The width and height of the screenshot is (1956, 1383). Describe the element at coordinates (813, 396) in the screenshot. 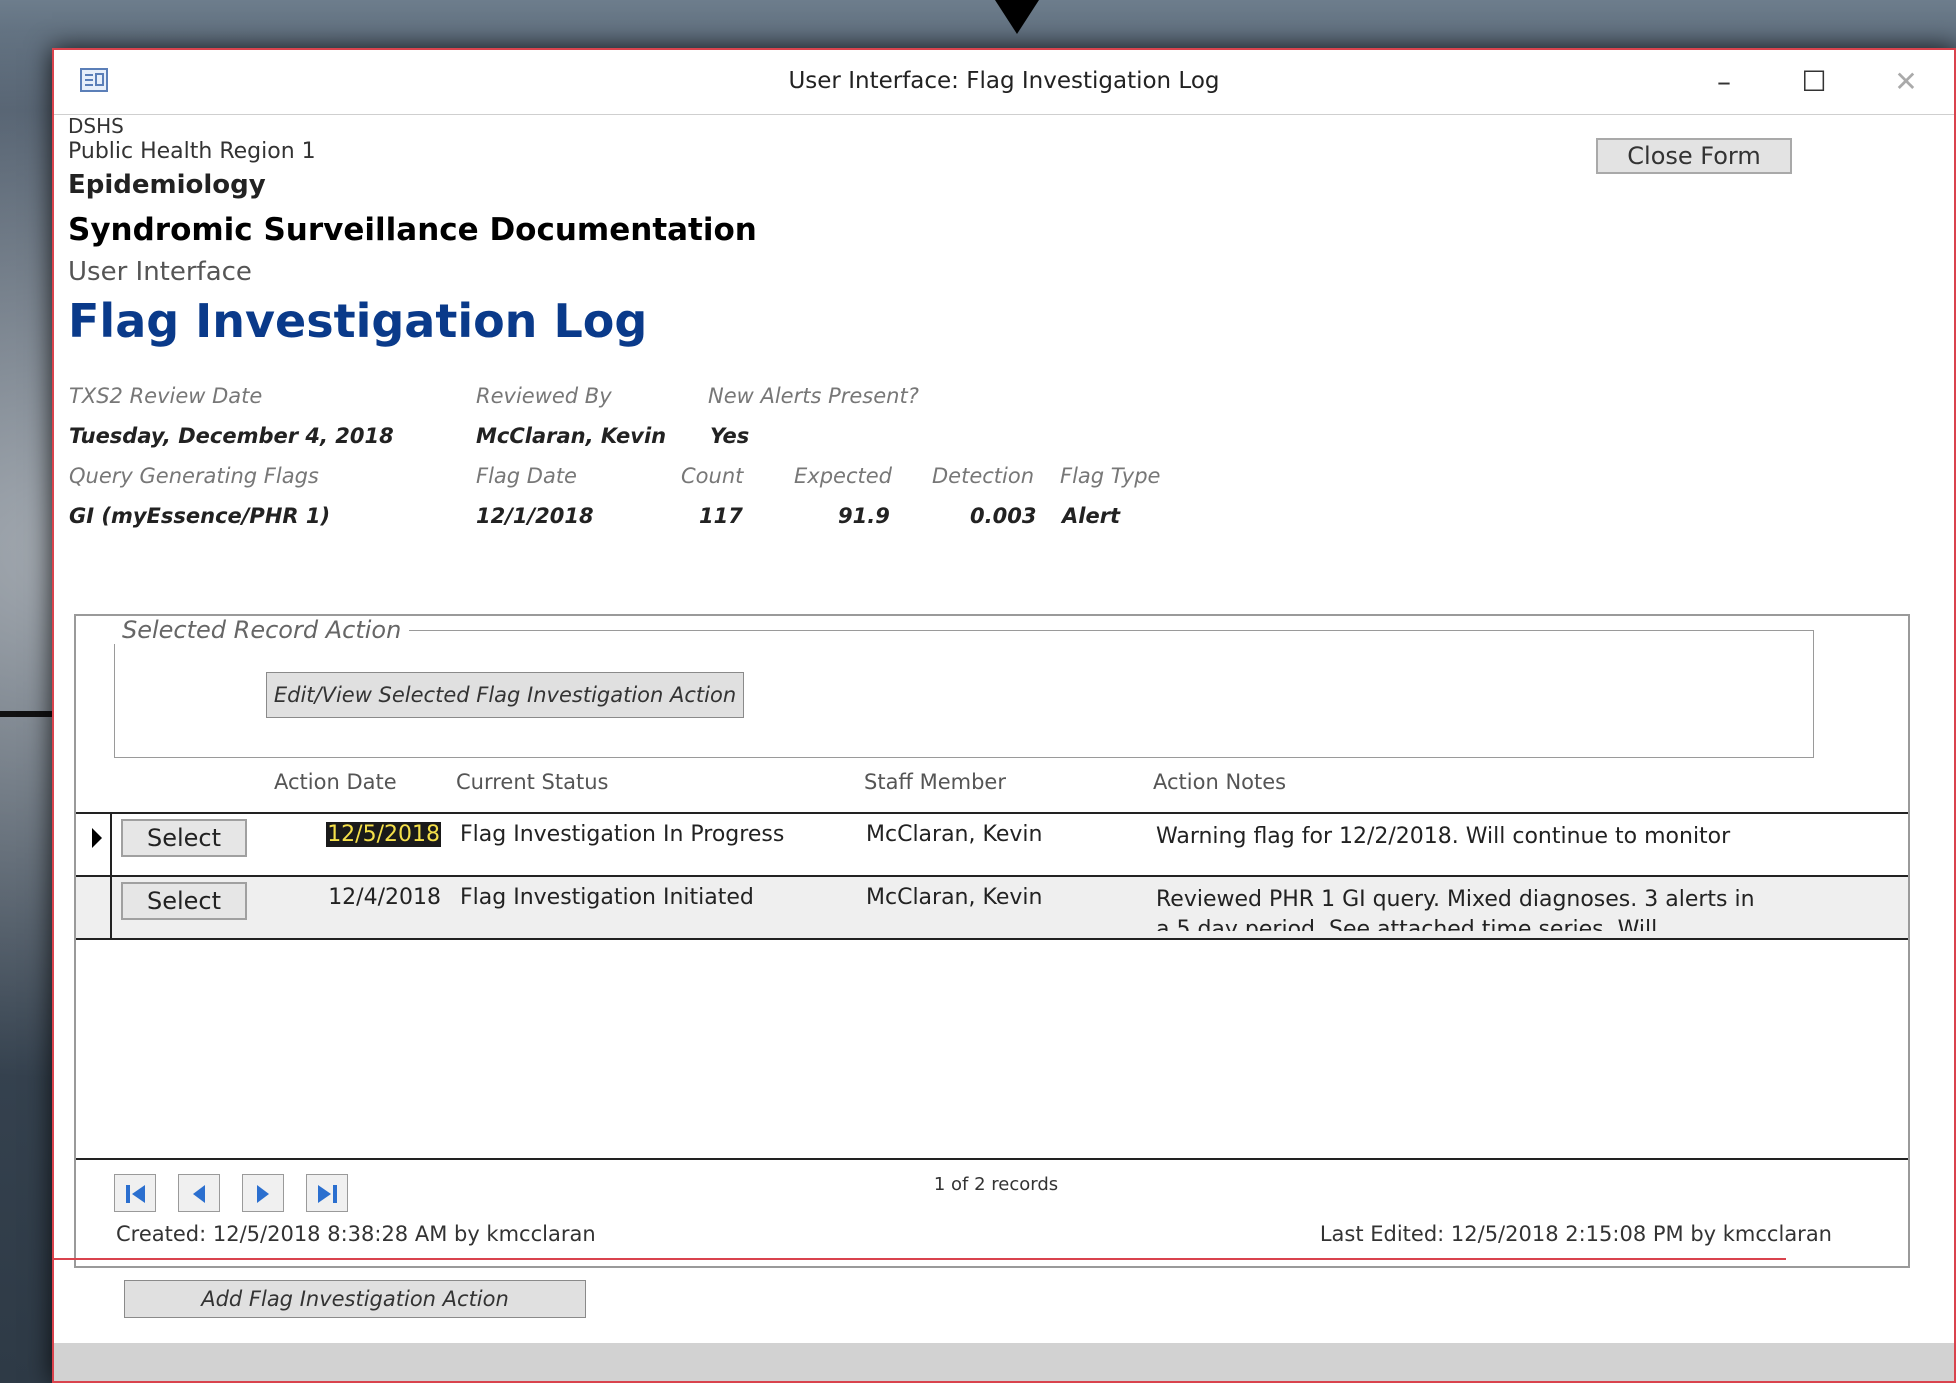

I see `new-alerts-label: New Alerts Present?` at that location.